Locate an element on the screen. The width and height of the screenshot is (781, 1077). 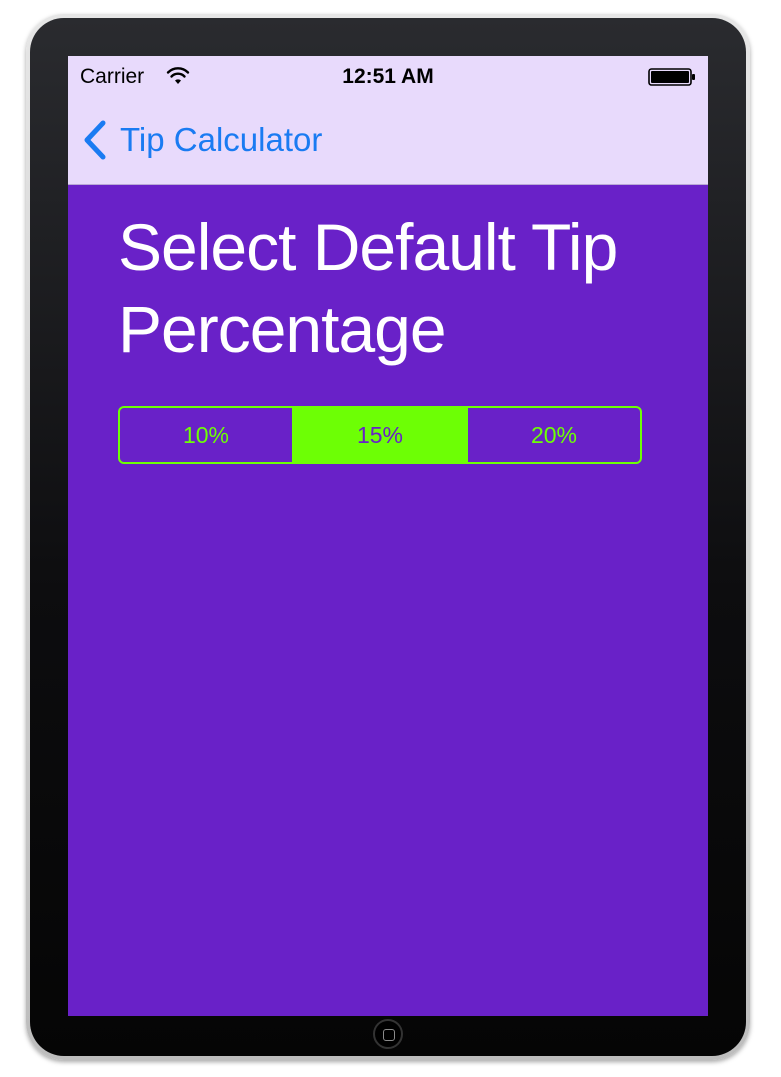
page-title: Select Default Tip Percentage is located at coordinates (368, 288).